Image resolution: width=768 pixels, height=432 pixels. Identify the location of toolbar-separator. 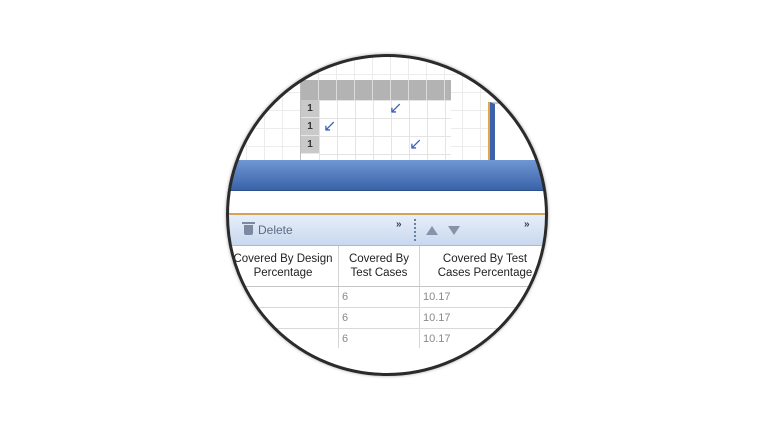
(415, 230).